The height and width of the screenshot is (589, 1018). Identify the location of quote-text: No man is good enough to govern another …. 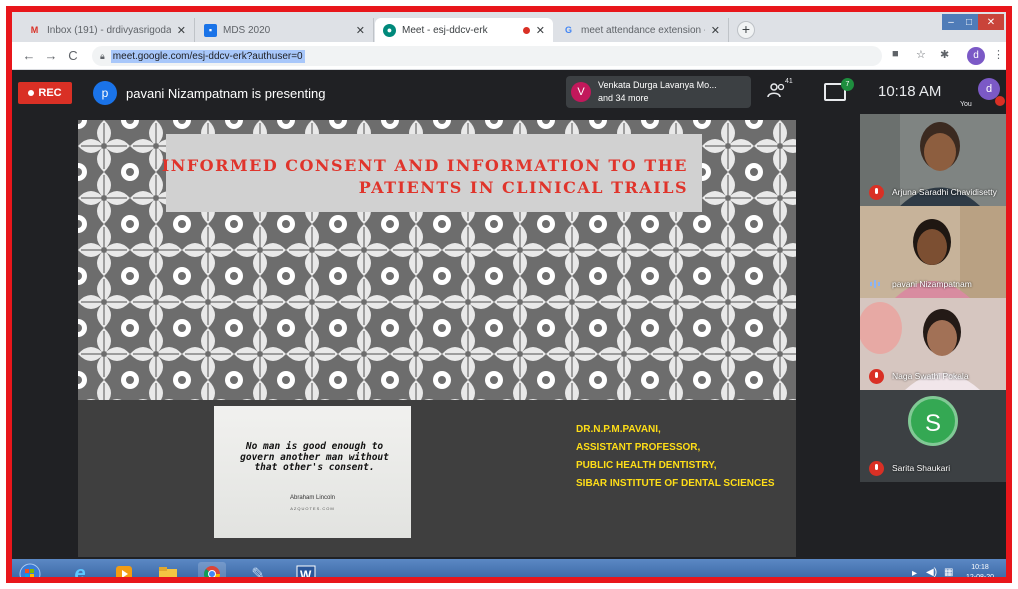
(314, 457).